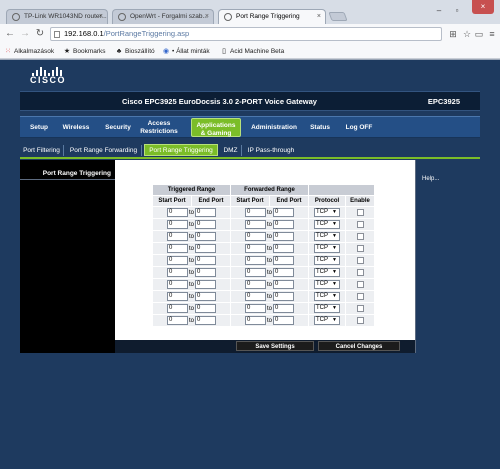 This screenshot has height=469, width=500. I want to click on nav-status: Status, so click(320, 127).